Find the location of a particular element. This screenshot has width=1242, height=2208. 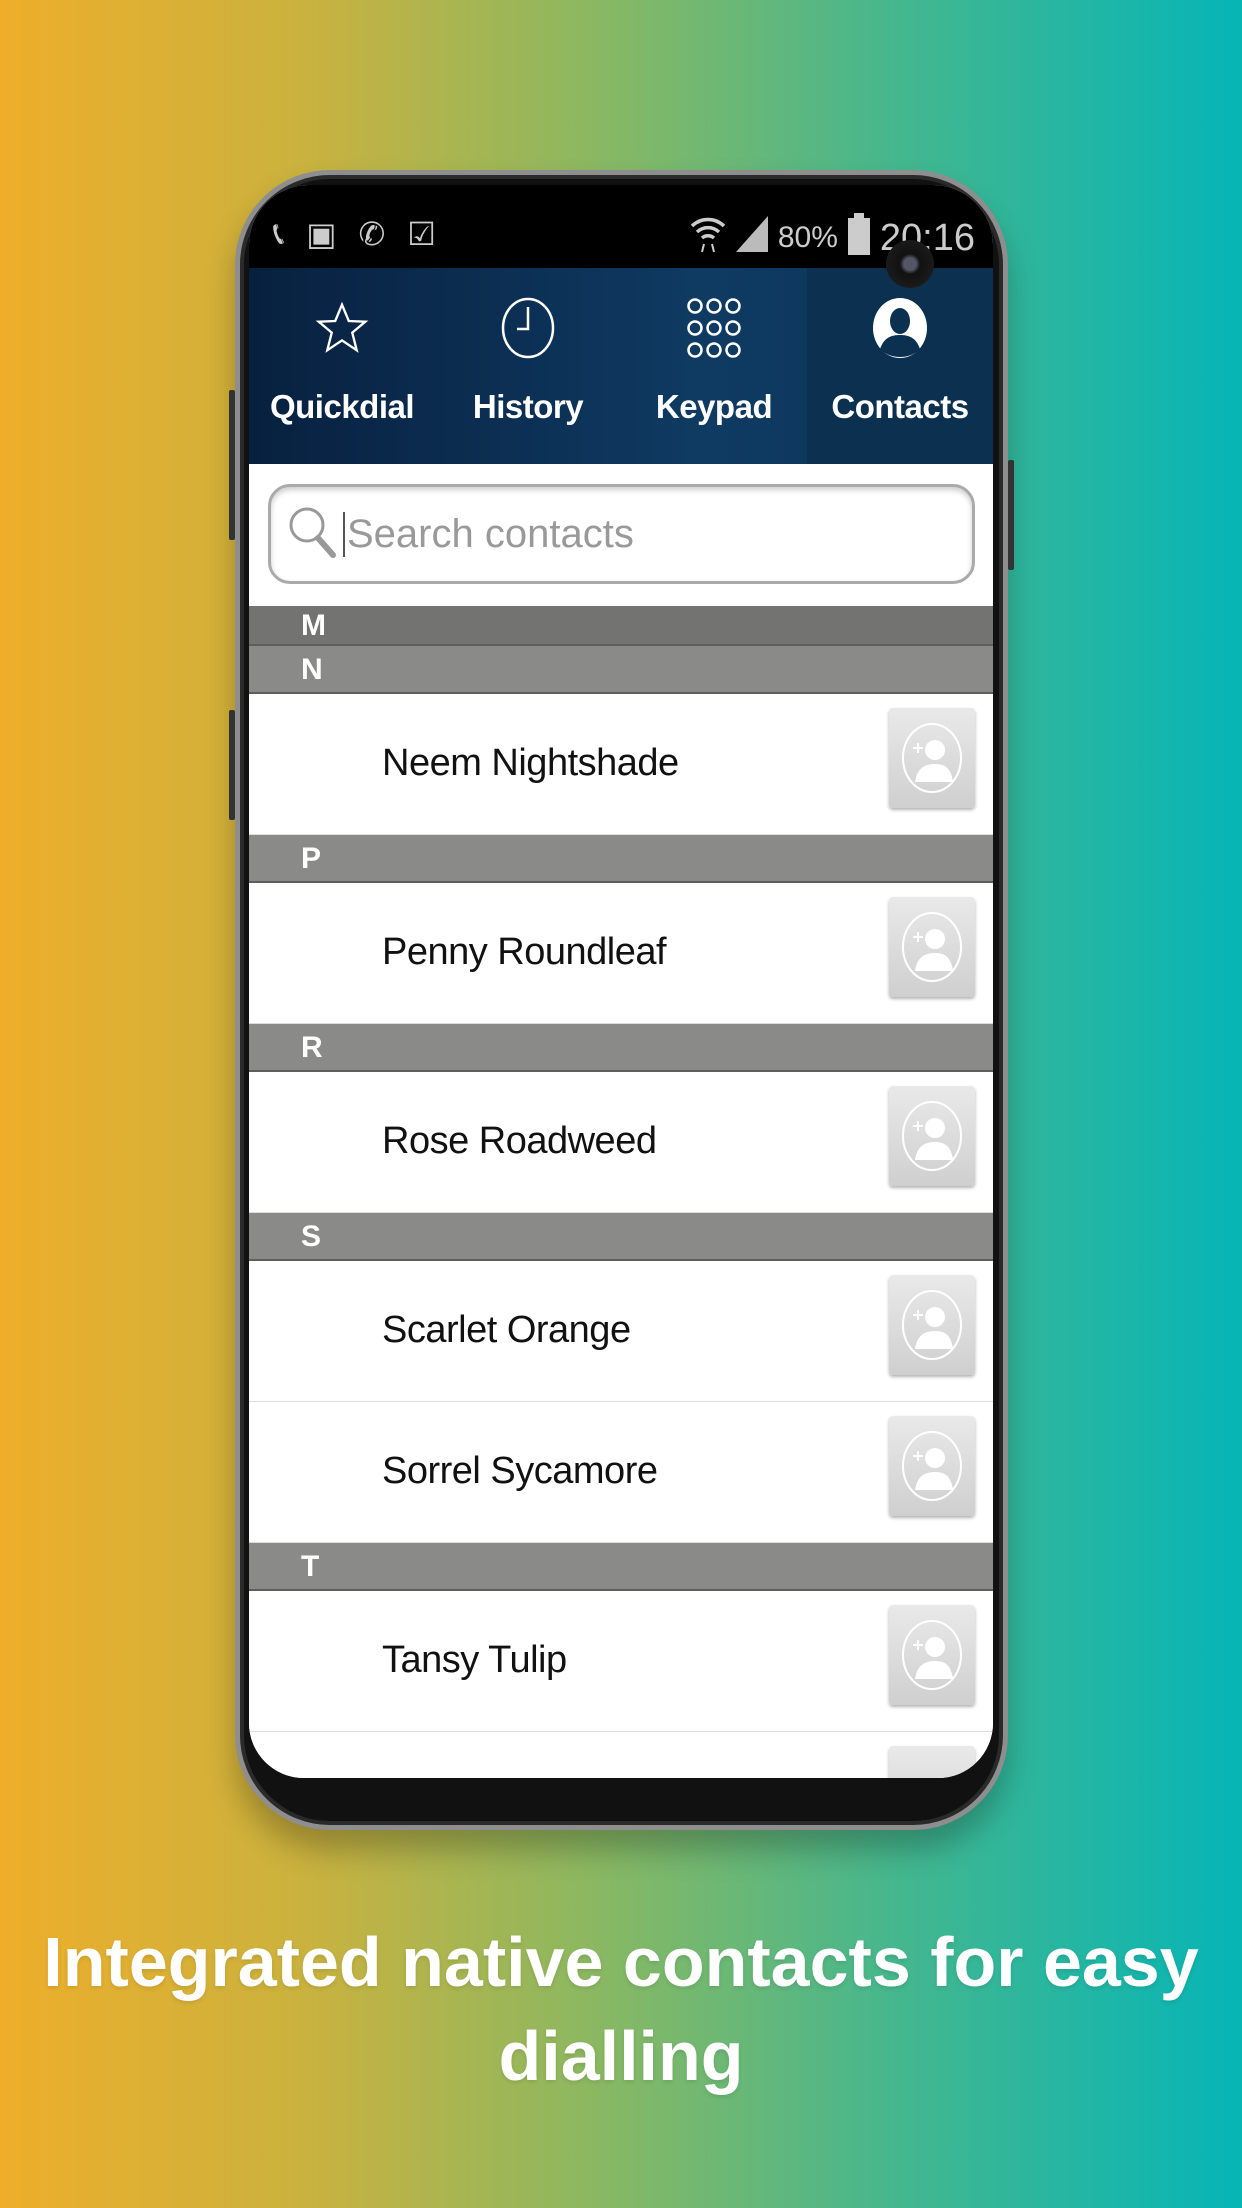

power-button is located at coordinates (1011, 515).